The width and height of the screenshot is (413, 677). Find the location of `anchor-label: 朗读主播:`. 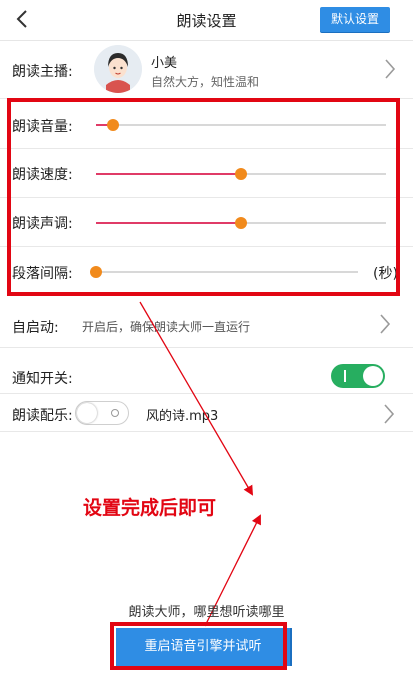

anchor-label: 朗读主播: is located at coordinates (42, 72).